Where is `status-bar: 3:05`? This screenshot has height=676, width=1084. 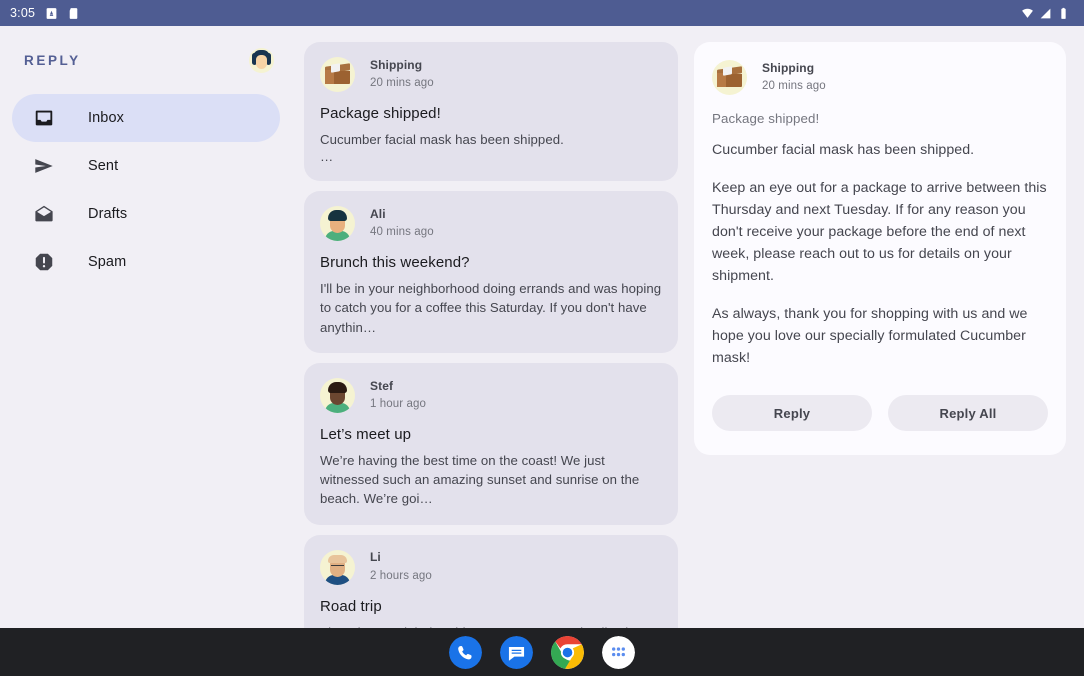 status-bar: 3:05 is located at coordinates (542, 13).